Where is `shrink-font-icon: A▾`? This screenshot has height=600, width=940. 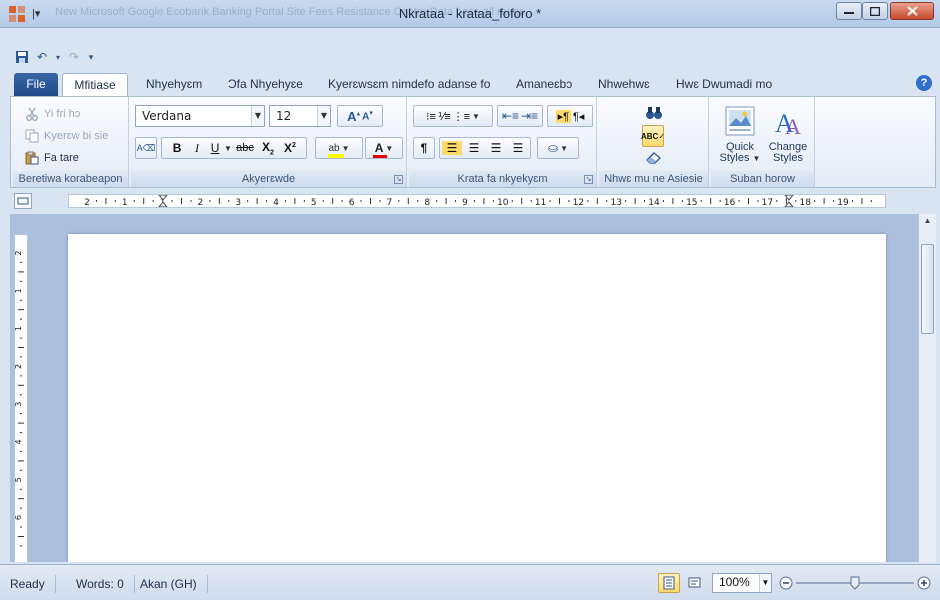 shrink-font-icon: A▾ is located at coordinates (367, 115).